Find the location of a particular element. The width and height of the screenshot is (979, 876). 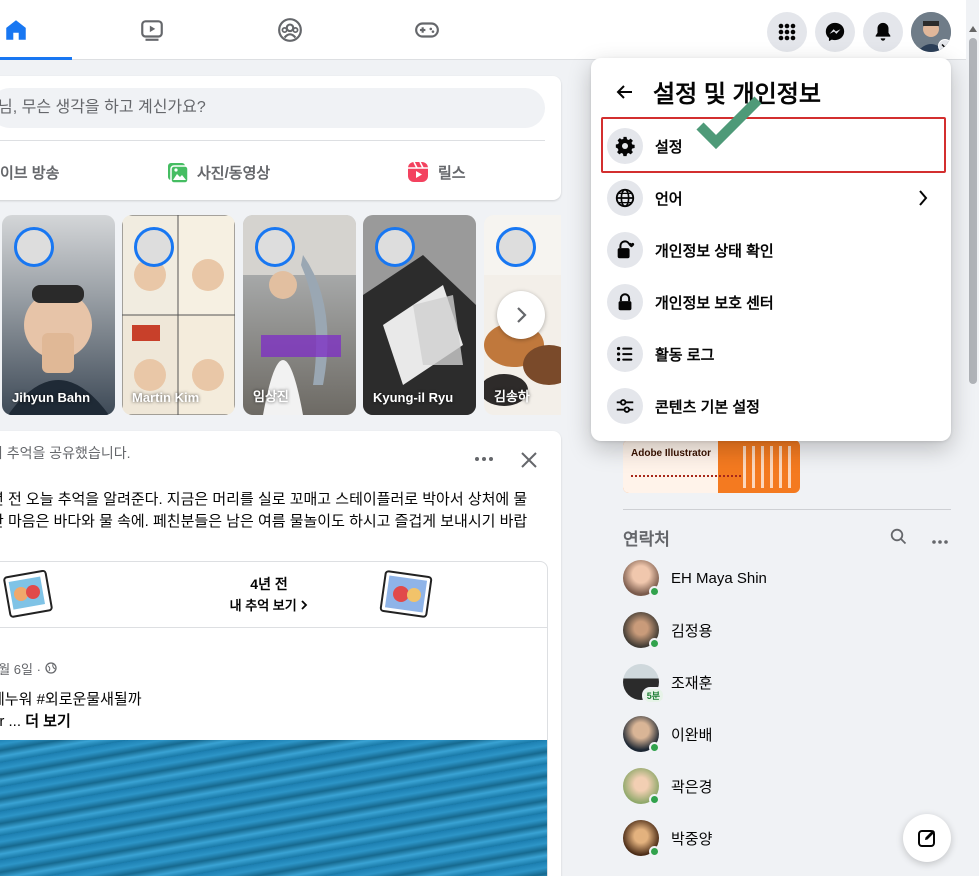

search-icon is located at coordinates (898, 536).